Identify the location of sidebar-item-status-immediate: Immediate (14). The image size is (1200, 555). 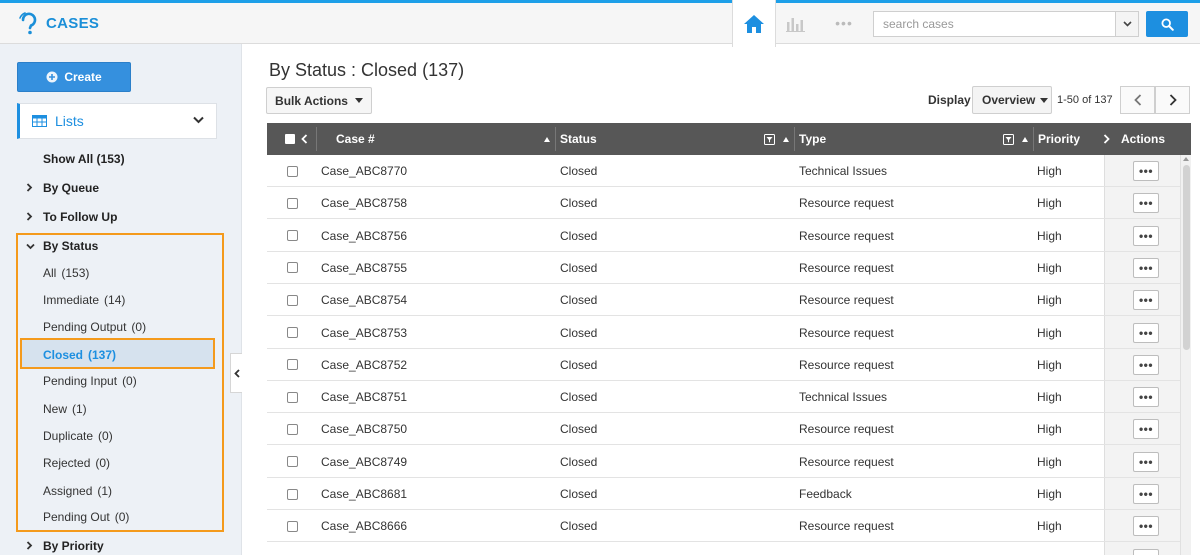
(84, 300).